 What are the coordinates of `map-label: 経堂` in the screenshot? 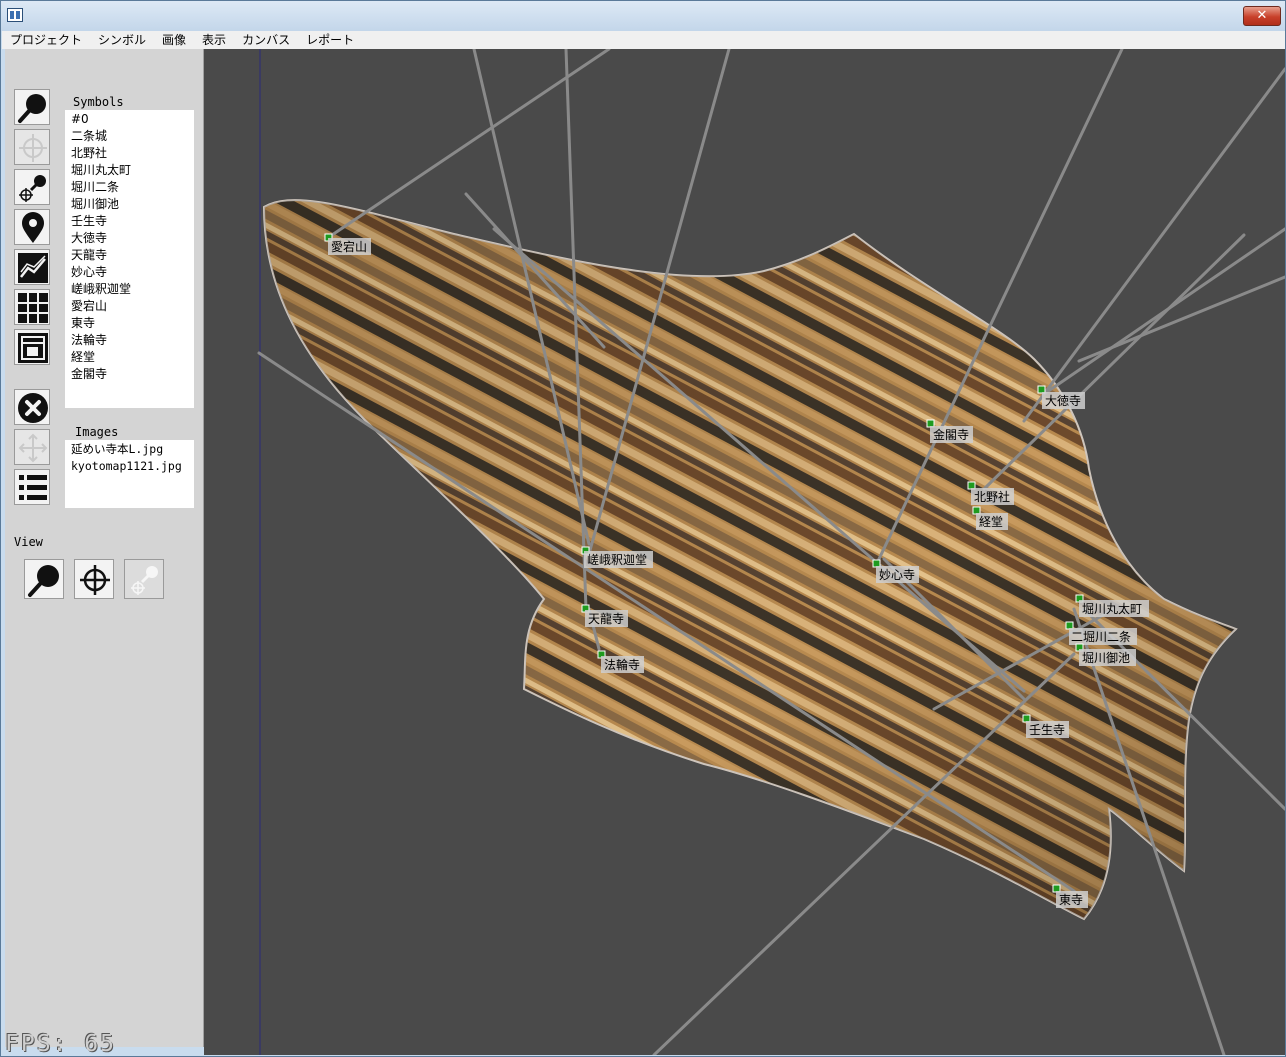 It's located at (991, 522).